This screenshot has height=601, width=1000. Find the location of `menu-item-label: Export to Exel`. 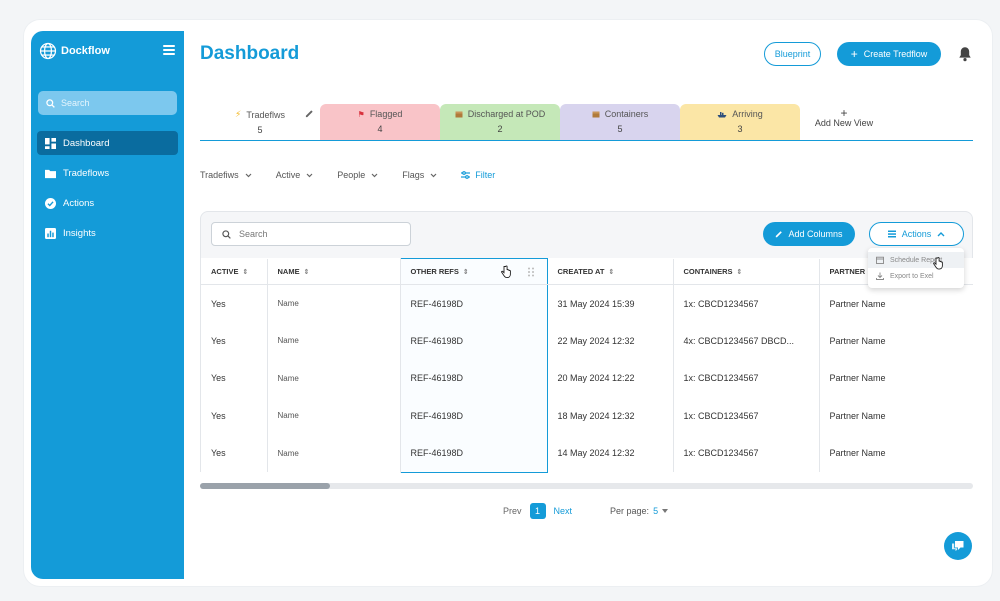

menu-item-label: Export to Exel is located at coordinates (912, 276).